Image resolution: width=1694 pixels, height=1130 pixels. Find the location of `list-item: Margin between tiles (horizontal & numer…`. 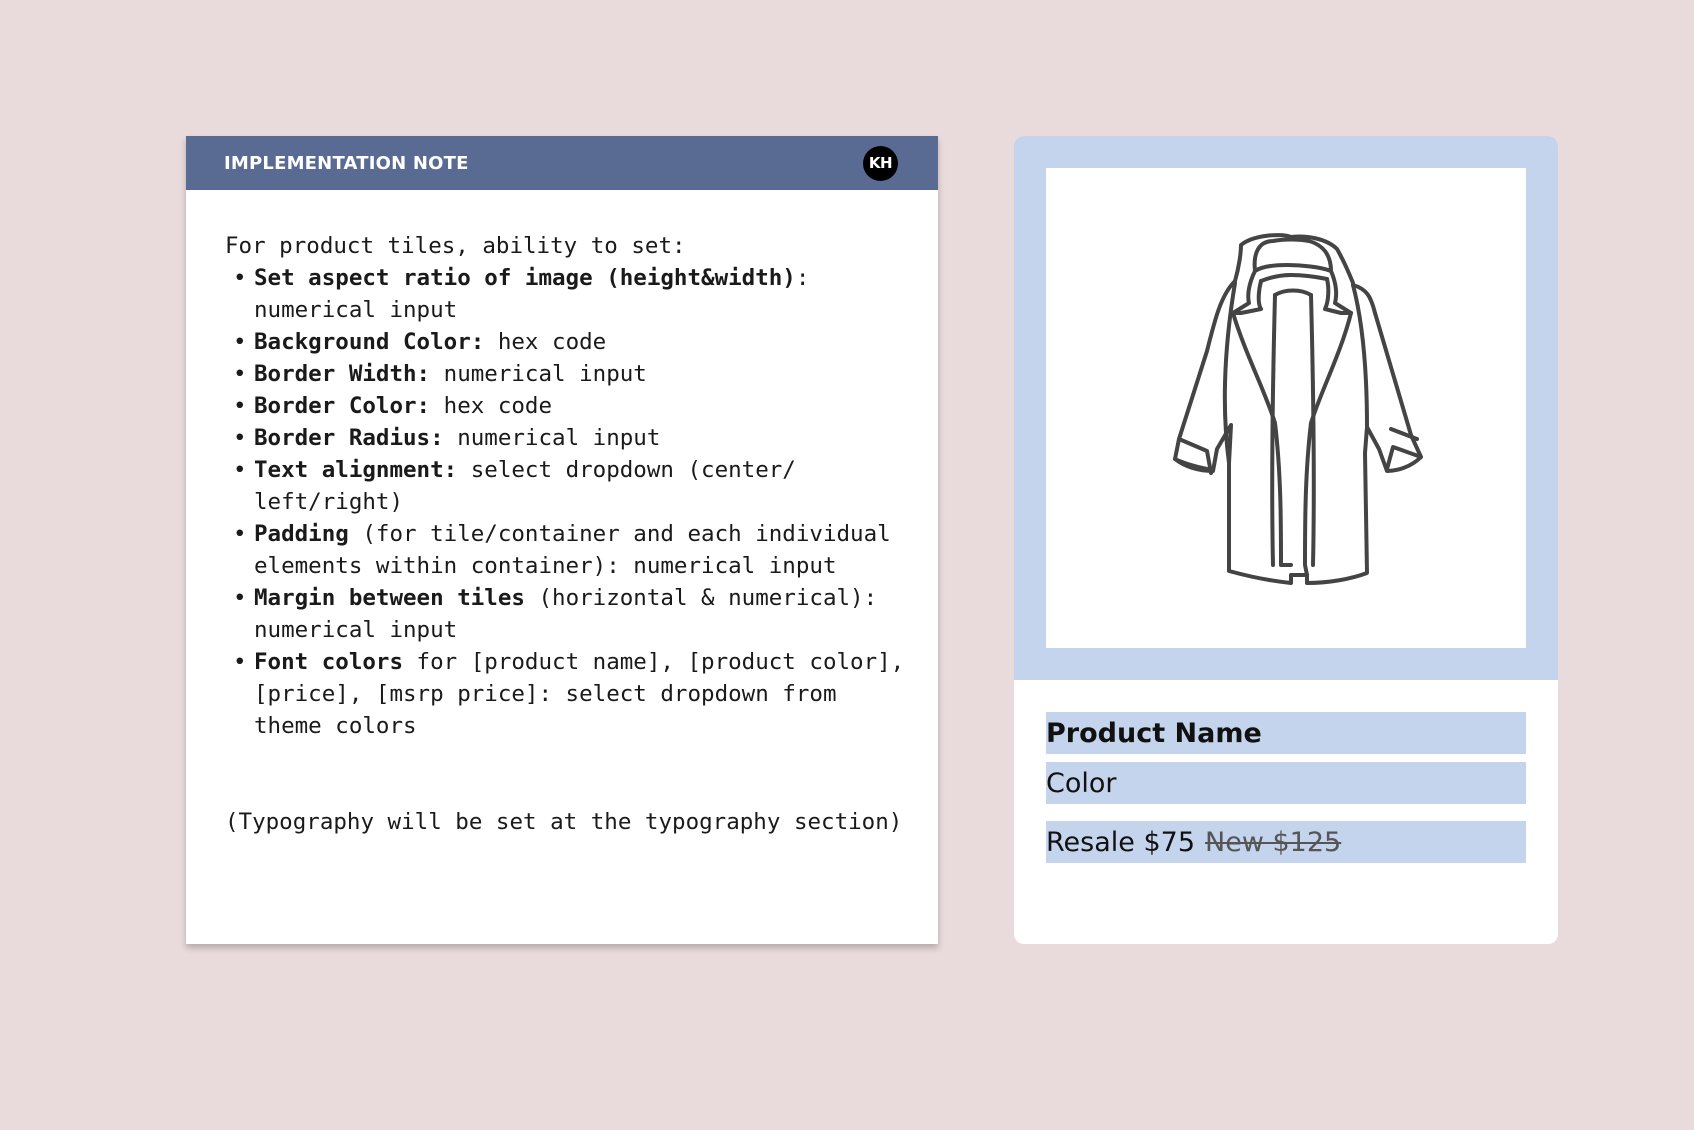

list-item: Margin between tiles (horizontal & numer… is located at coordinates (566, 614).